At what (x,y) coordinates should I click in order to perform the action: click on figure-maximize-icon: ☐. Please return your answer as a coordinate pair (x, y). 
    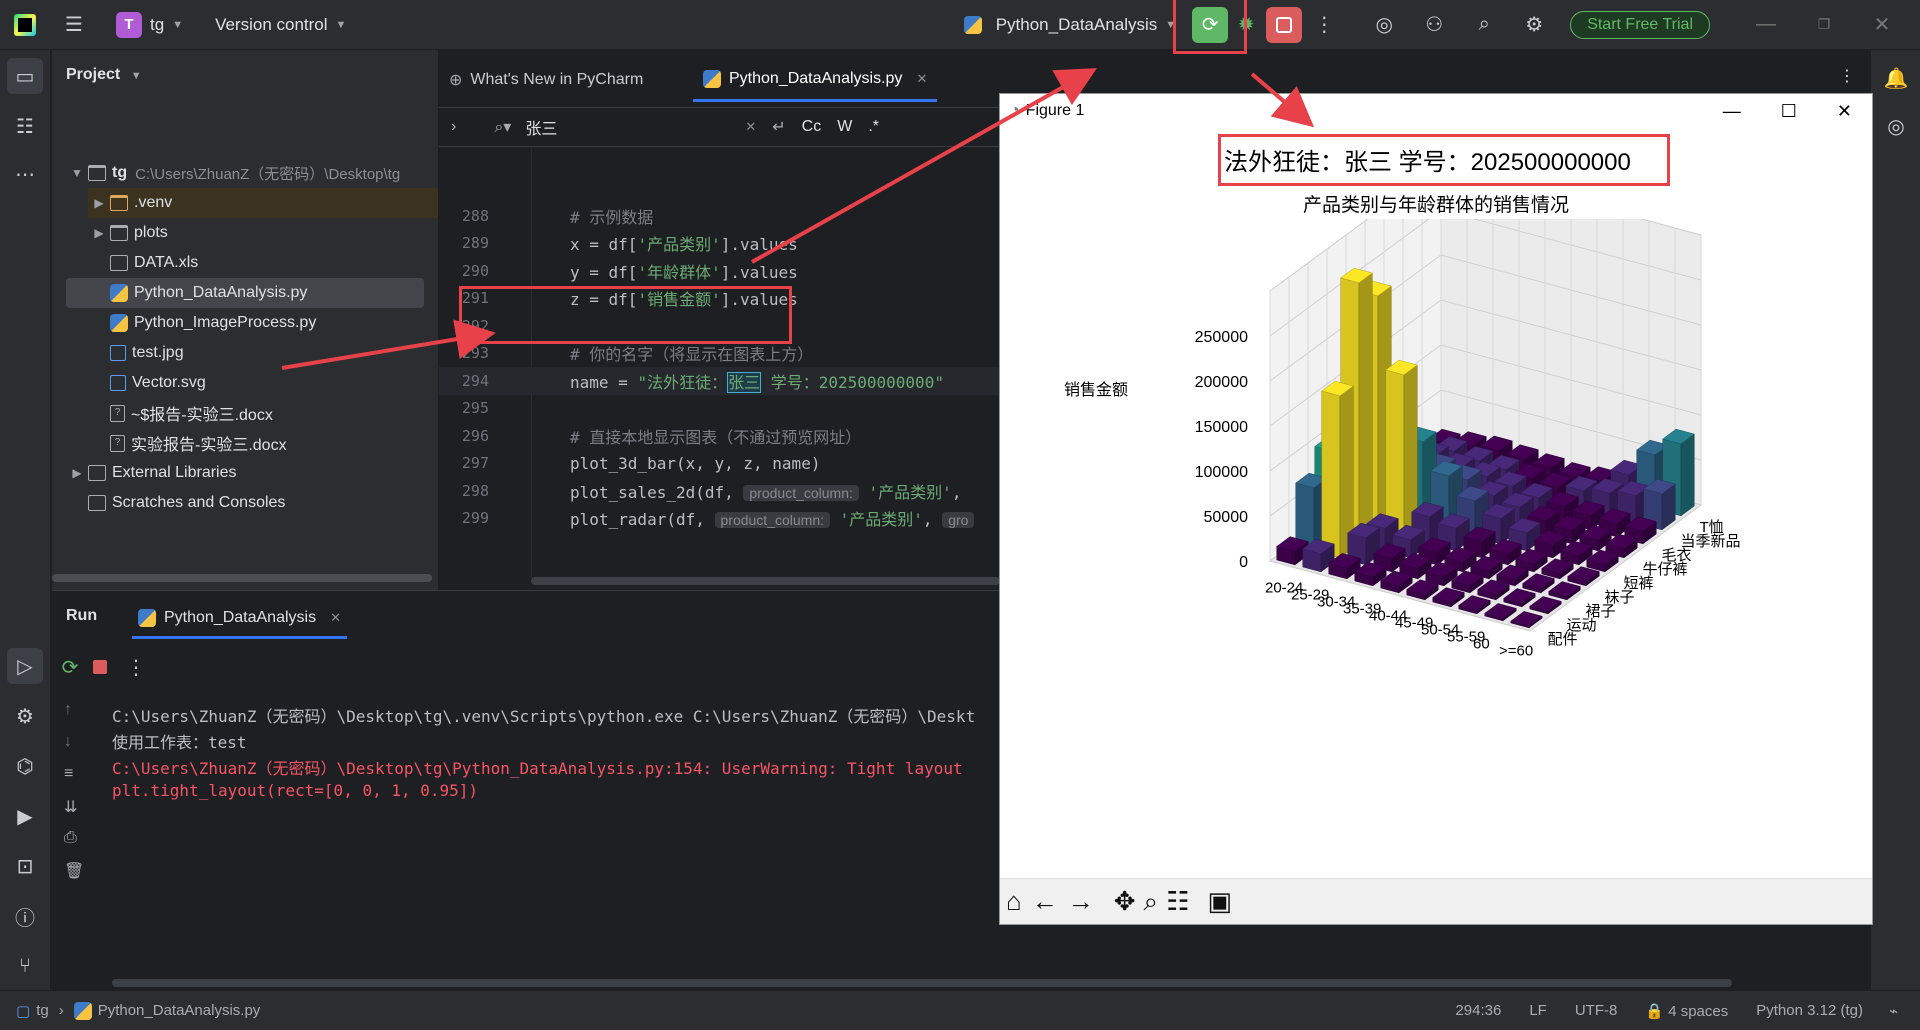
    Looking at the image, I should click on (1789, 111).